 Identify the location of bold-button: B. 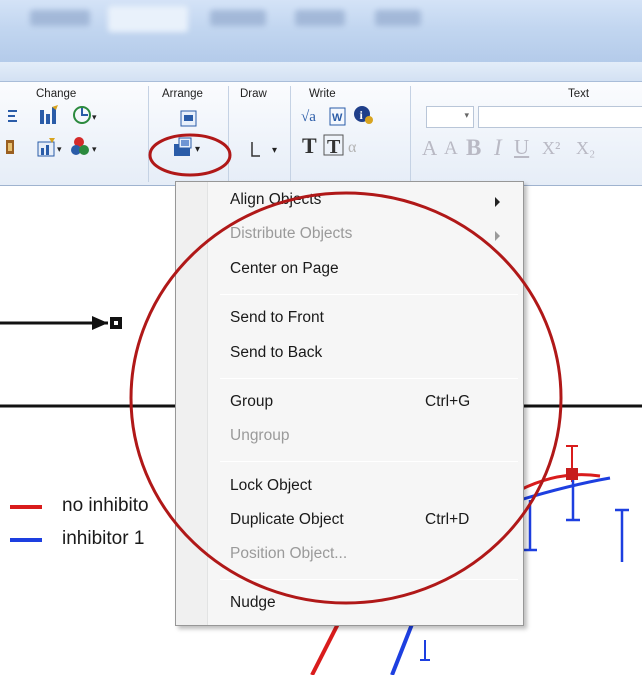
(473, 148).